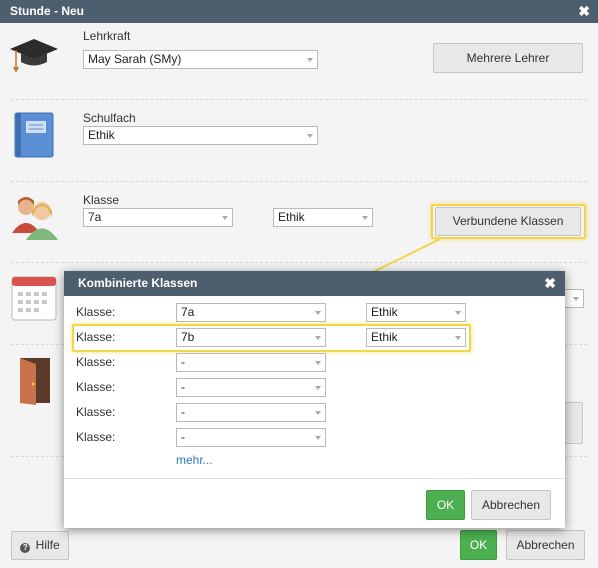 Image resolution: width=598 pixels, height=568 pixels. I want to click on book-icon, so click(34, 135).